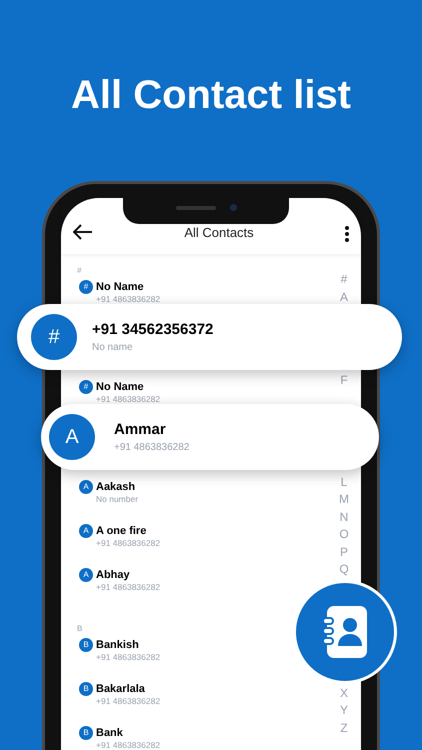 The height and width of the screenshot is (750, 422). What do you see at coordinates (152, 448) in the screenshot?
I see `contact-subtitle: +91 4863836282` at bounding box center [152, 448].